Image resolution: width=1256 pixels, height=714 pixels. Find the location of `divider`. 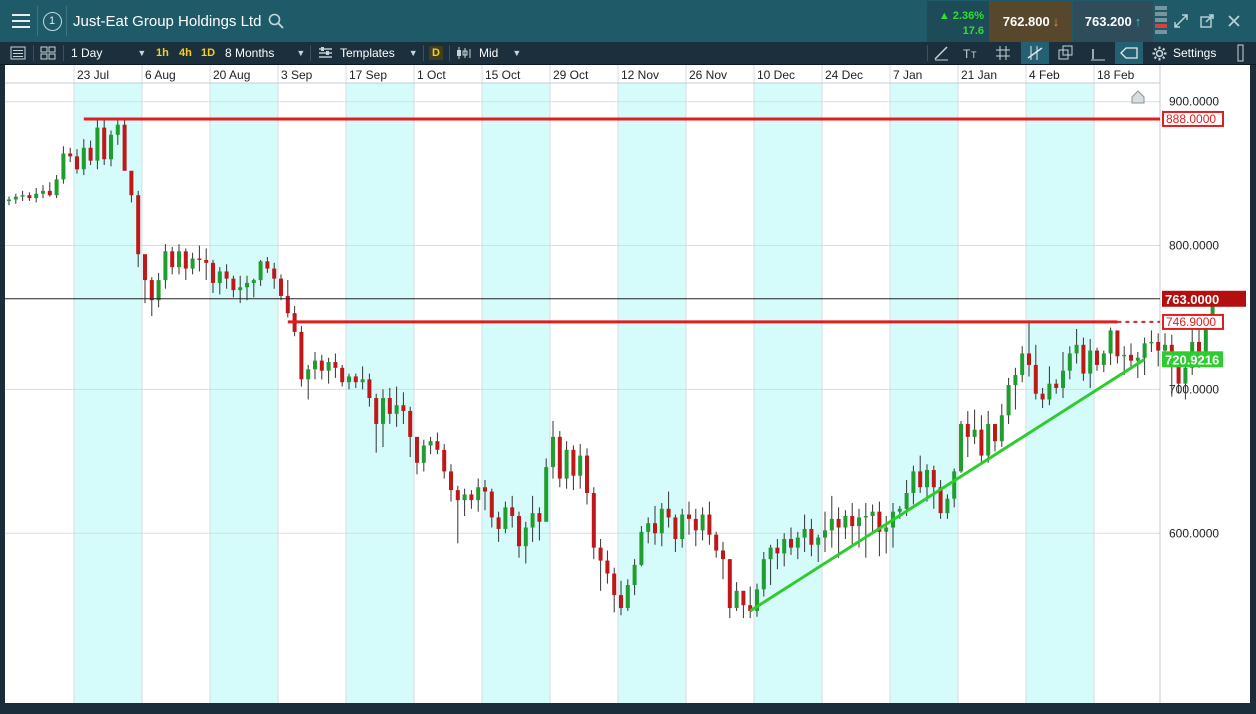

divider is located at coordinates (66, 21).